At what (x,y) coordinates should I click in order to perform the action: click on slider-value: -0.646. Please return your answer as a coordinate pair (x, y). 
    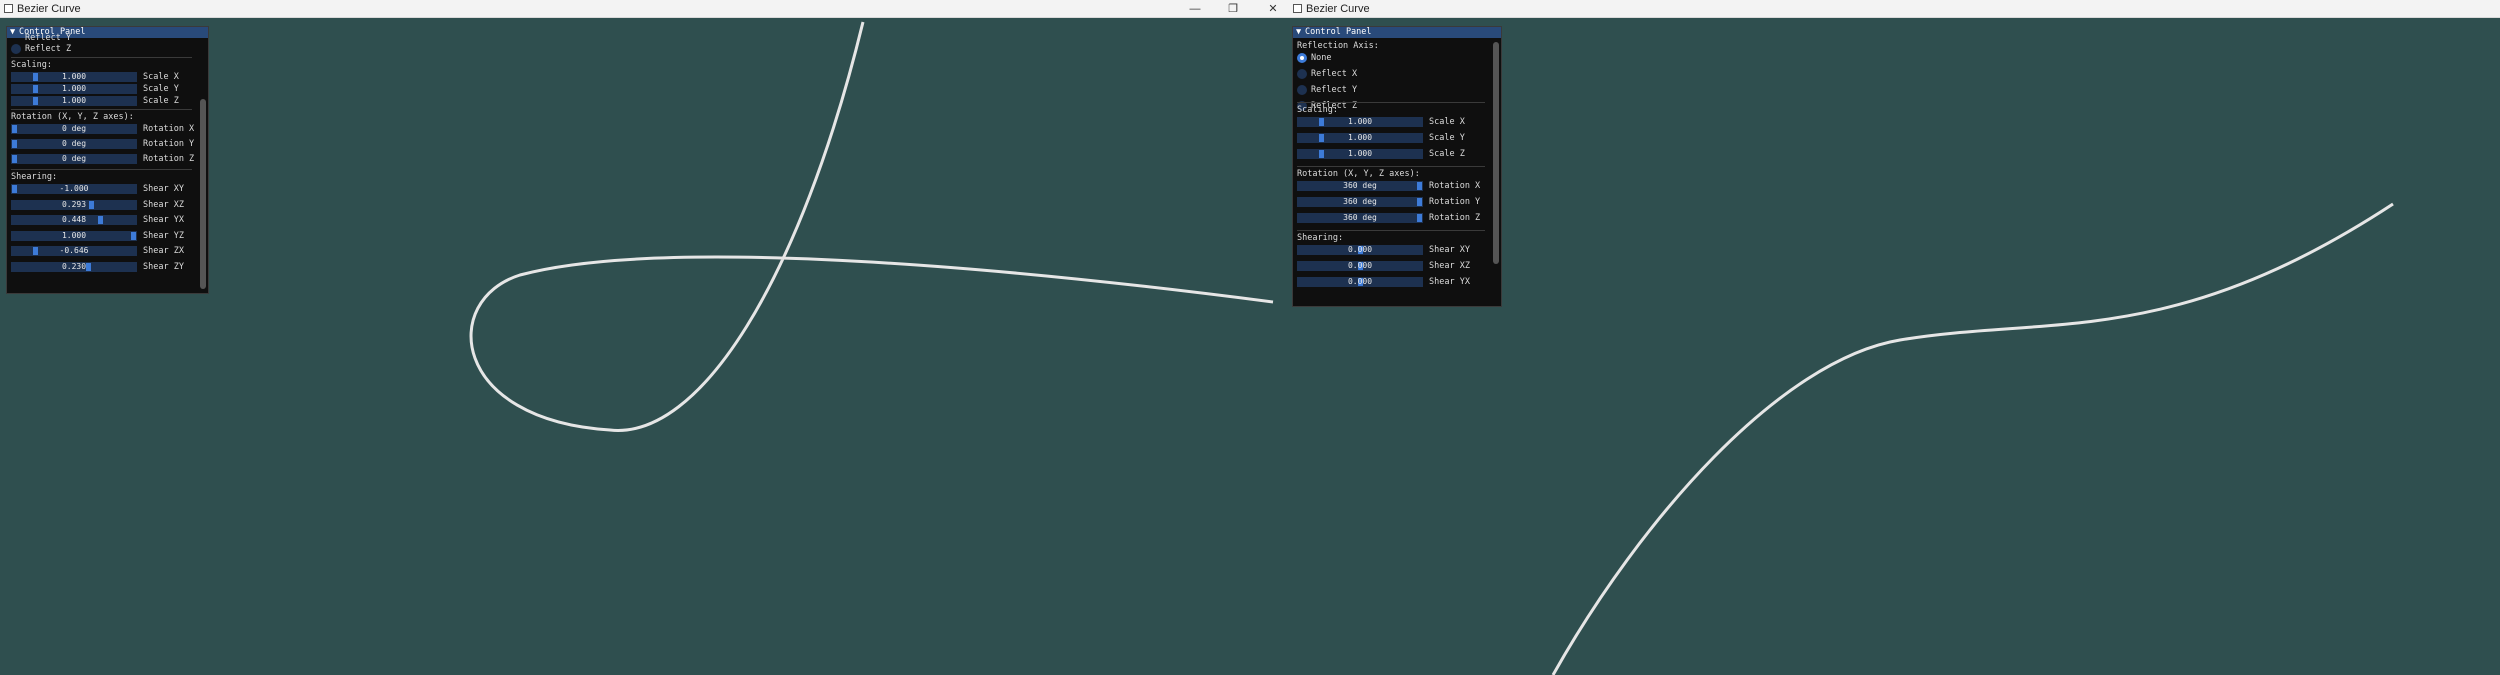
    Looking at the image, I should click on (74, 250).